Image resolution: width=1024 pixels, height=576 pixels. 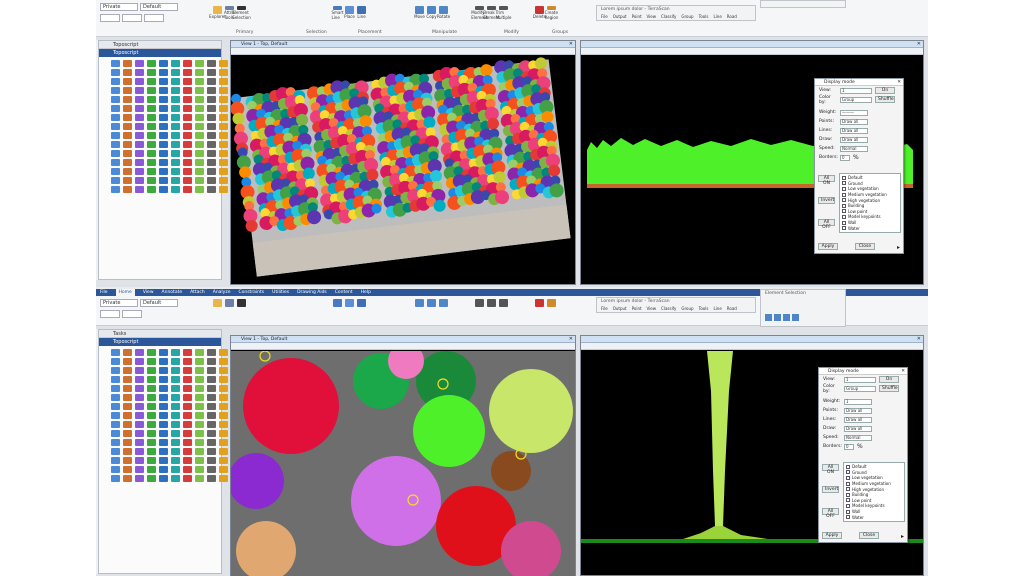 What do you see at coordinates (858, 401) in the screenshot?
I see `weight-select: 1` at bounding box center [858, 401].